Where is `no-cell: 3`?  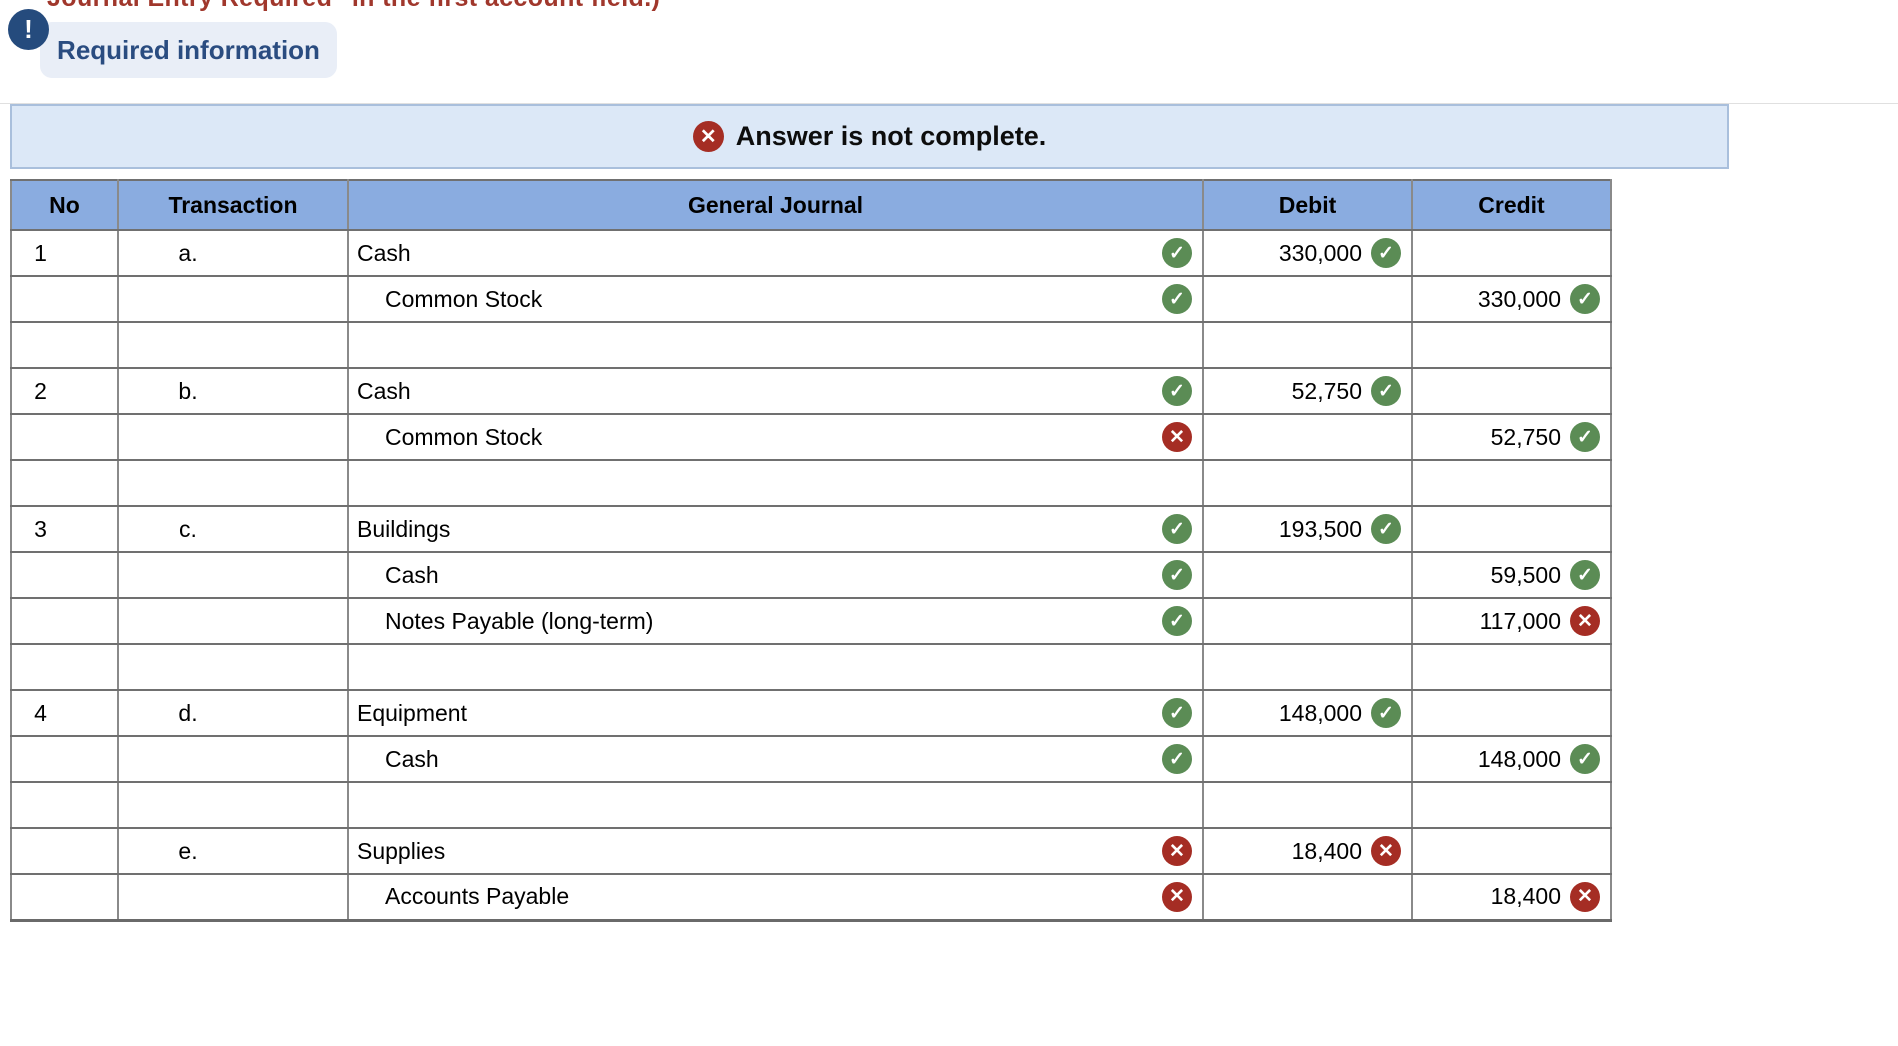 no-cell: 3 is located at coordinates (64, 529).